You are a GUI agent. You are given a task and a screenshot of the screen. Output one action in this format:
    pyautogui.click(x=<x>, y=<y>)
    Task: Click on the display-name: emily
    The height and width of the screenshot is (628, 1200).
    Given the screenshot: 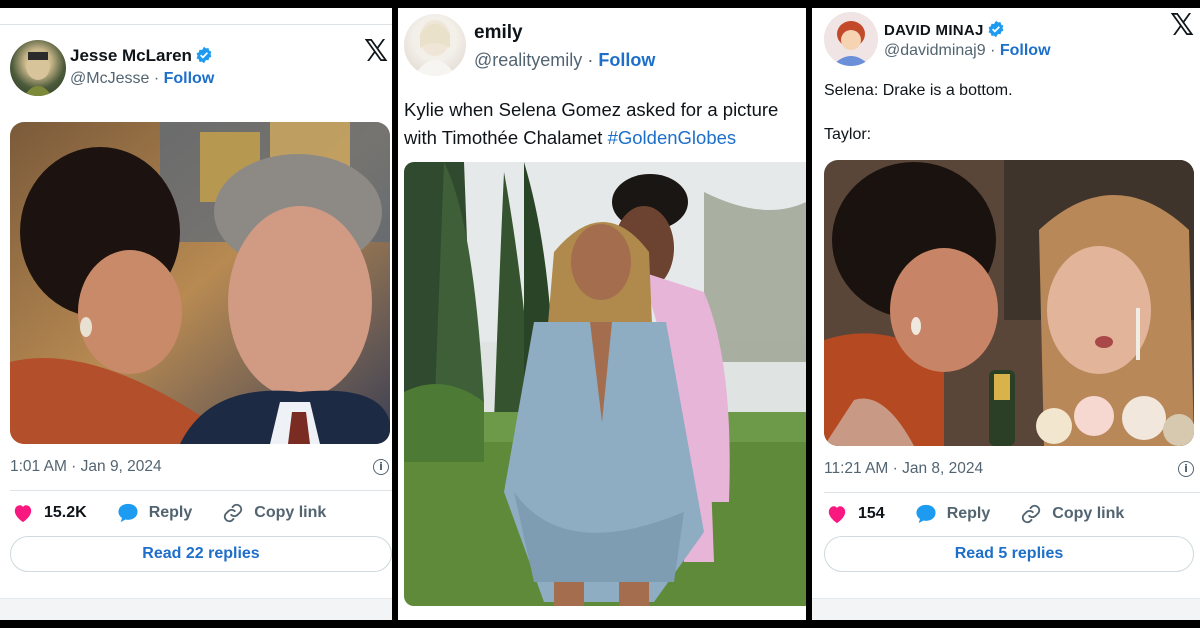 What is the action you would take?
    pyautogui.click(x=498, y=33)
    